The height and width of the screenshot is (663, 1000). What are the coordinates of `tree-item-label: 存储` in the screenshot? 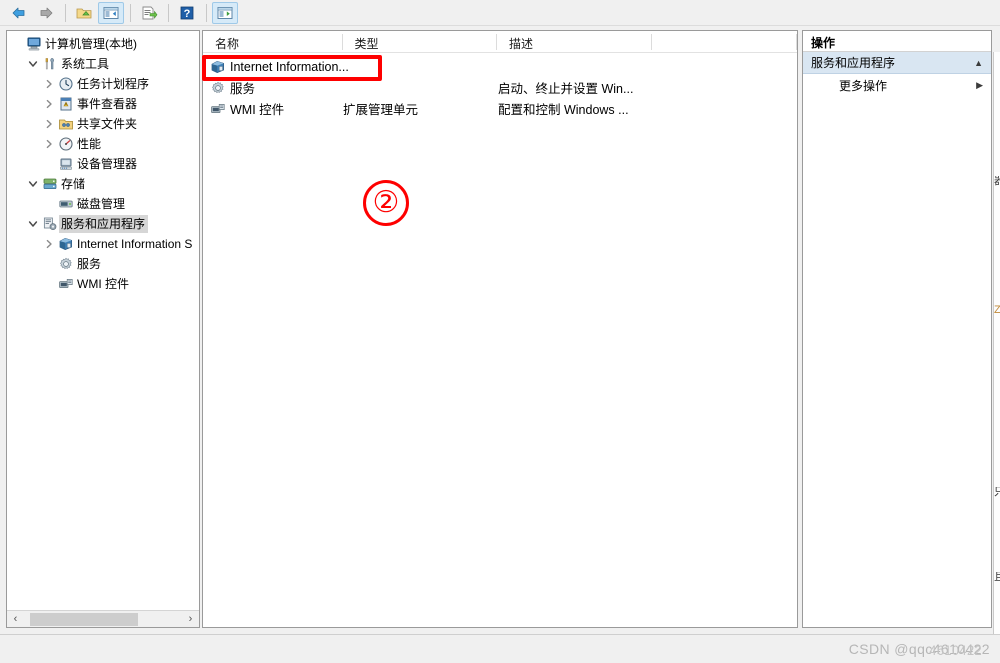 It's located at (73, 184).